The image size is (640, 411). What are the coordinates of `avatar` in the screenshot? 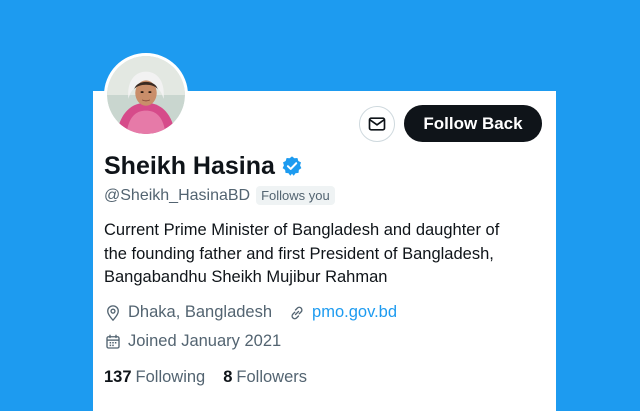 It's located at (146, 95).